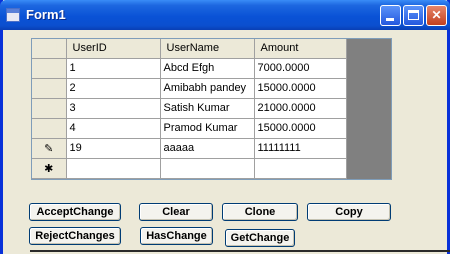 Image resolution: width=450 pixels, height=254 pixels. I want to click on cell-userid: 2, so click(113, 88).